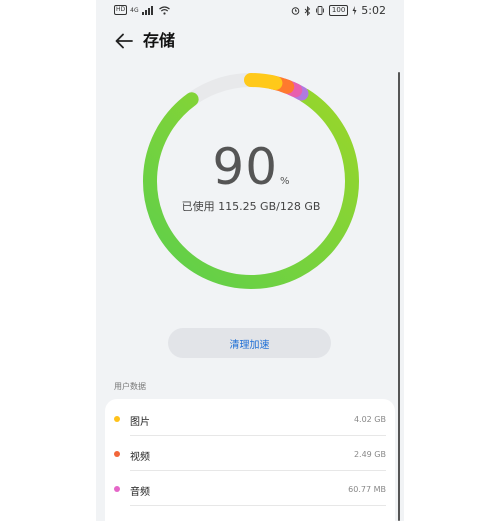  Describe the element at coordinates (354, 10) in the screenshot. I see `charging-icon` at that location.